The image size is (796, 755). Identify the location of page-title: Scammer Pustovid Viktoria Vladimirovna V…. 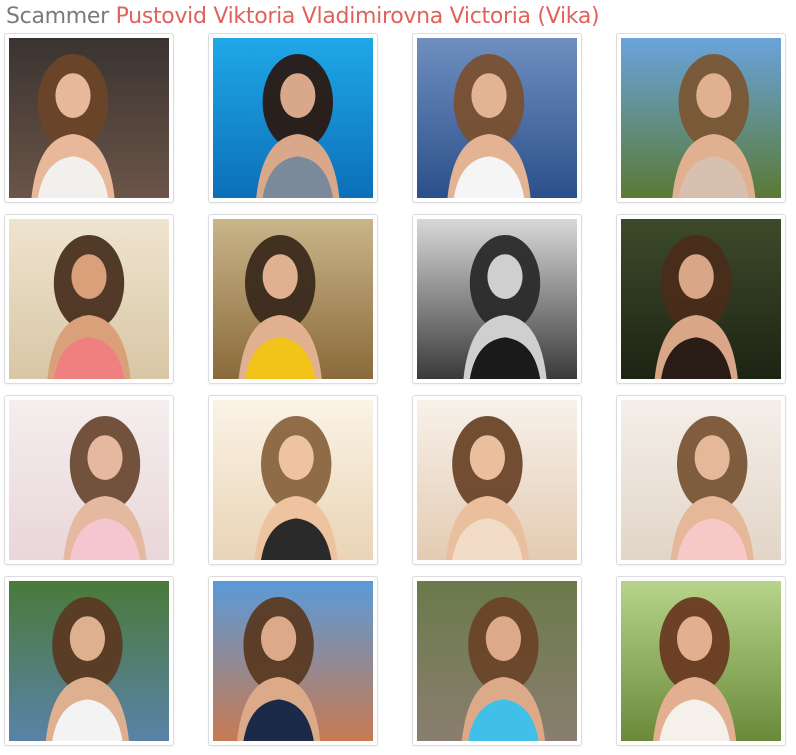
(303, 17).